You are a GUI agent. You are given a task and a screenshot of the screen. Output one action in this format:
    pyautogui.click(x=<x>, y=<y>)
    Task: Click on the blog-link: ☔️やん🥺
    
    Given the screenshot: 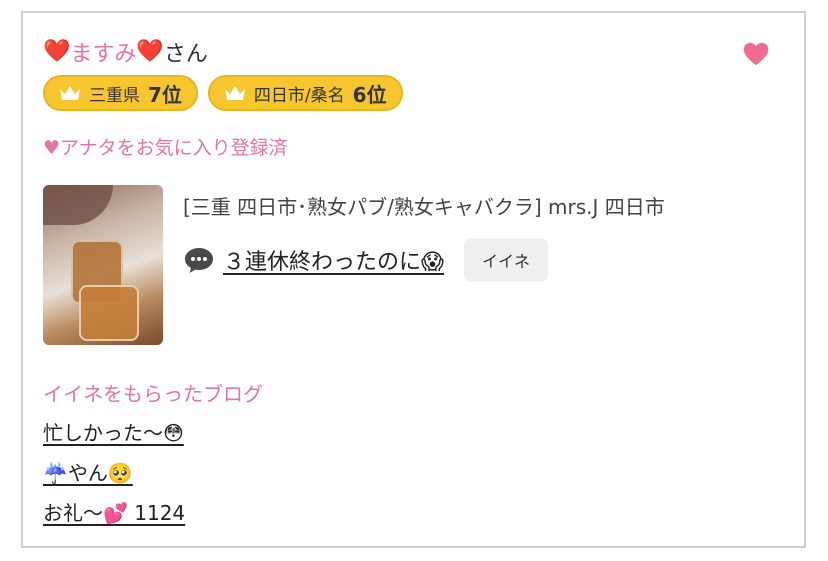 What is the action you would take?
    pyautogui.click(x=88, y=473)
    